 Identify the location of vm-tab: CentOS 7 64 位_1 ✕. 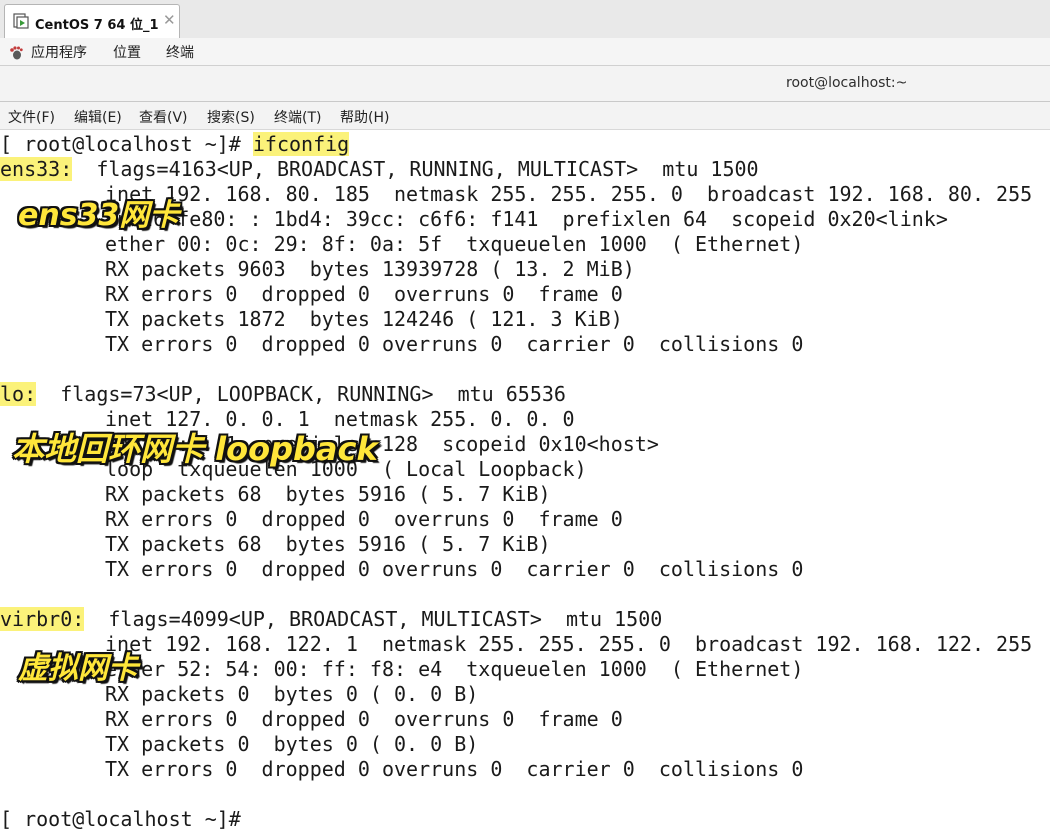
(92, 21).